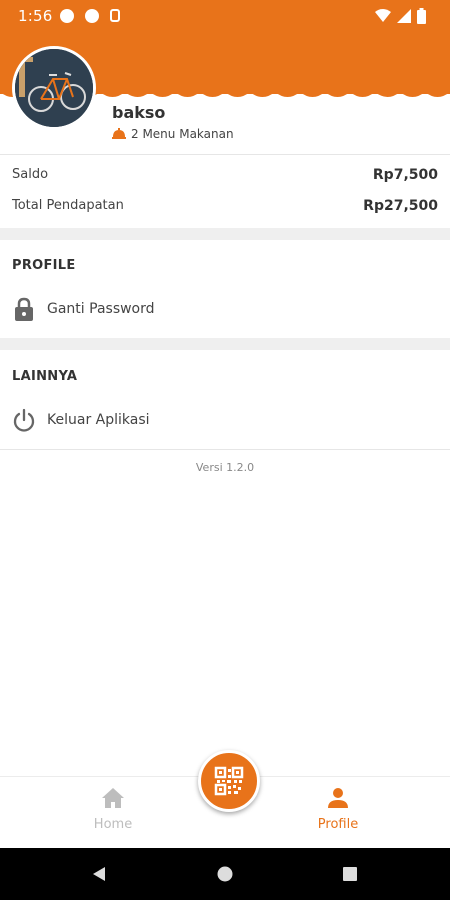 The height and width of the screenshot is (900, 450). What do you see at coordinates (383, 15) in the screenshot?
I see `wifi-icon` at bounding box center [383, 15].